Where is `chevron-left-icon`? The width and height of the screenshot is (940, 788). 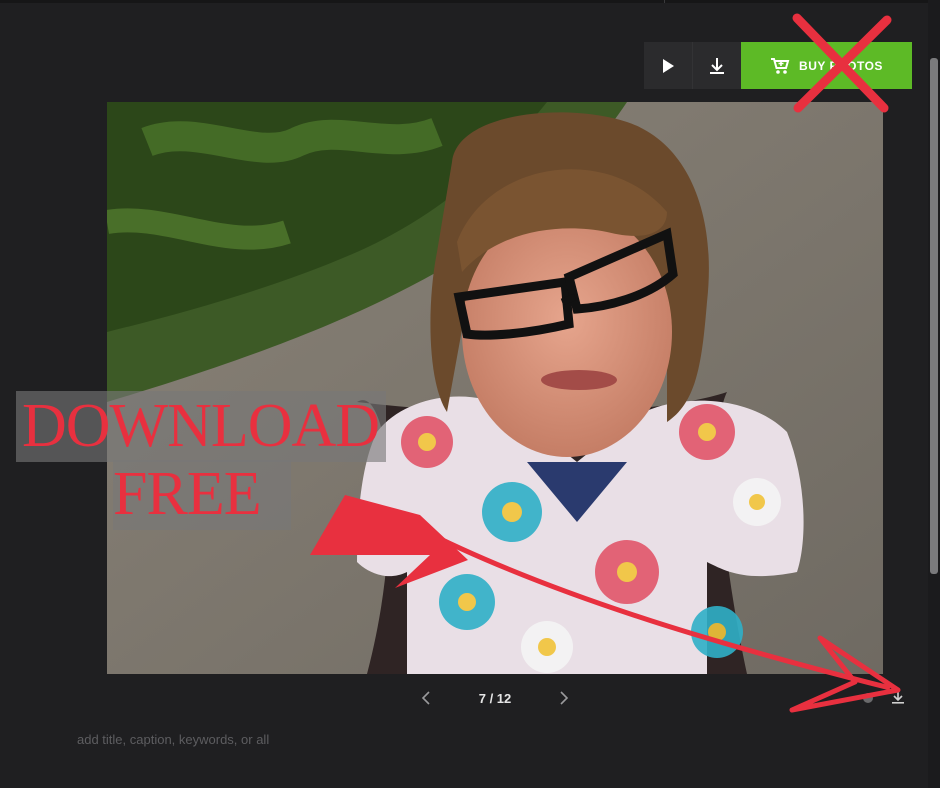 chevron-left-icon is located at coordinates (426, 698).